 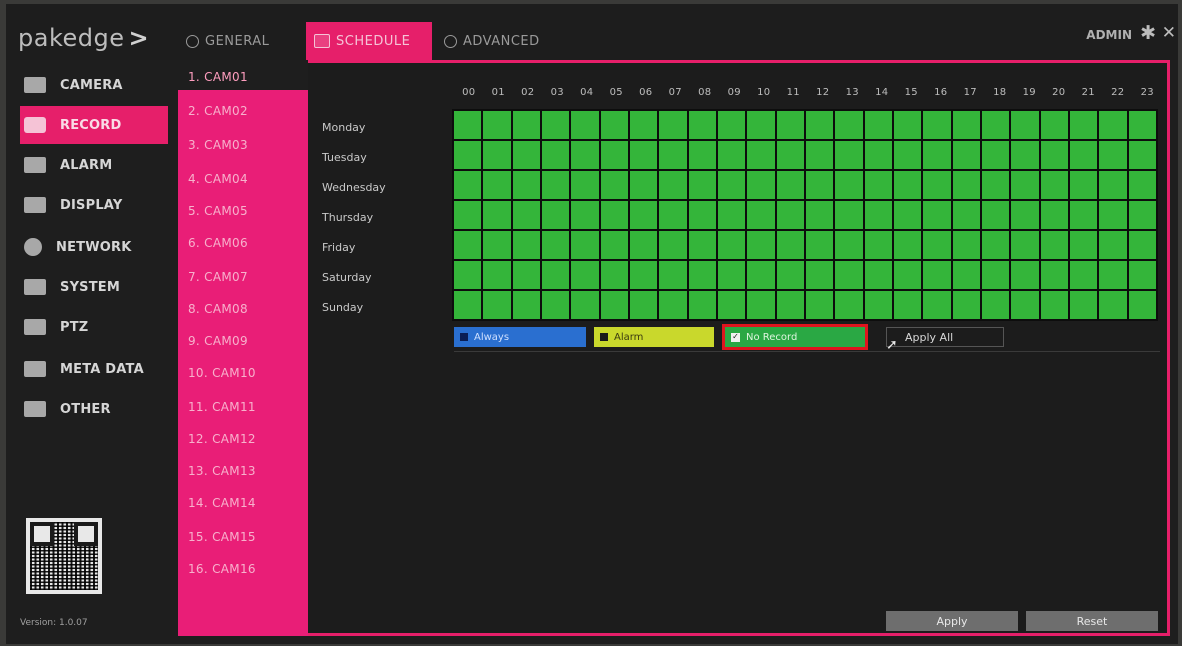 What do you see at coordinates (1169, 33) in the screenshot?
I see `close-icon: ✕` at bounding box center [1169, 33].